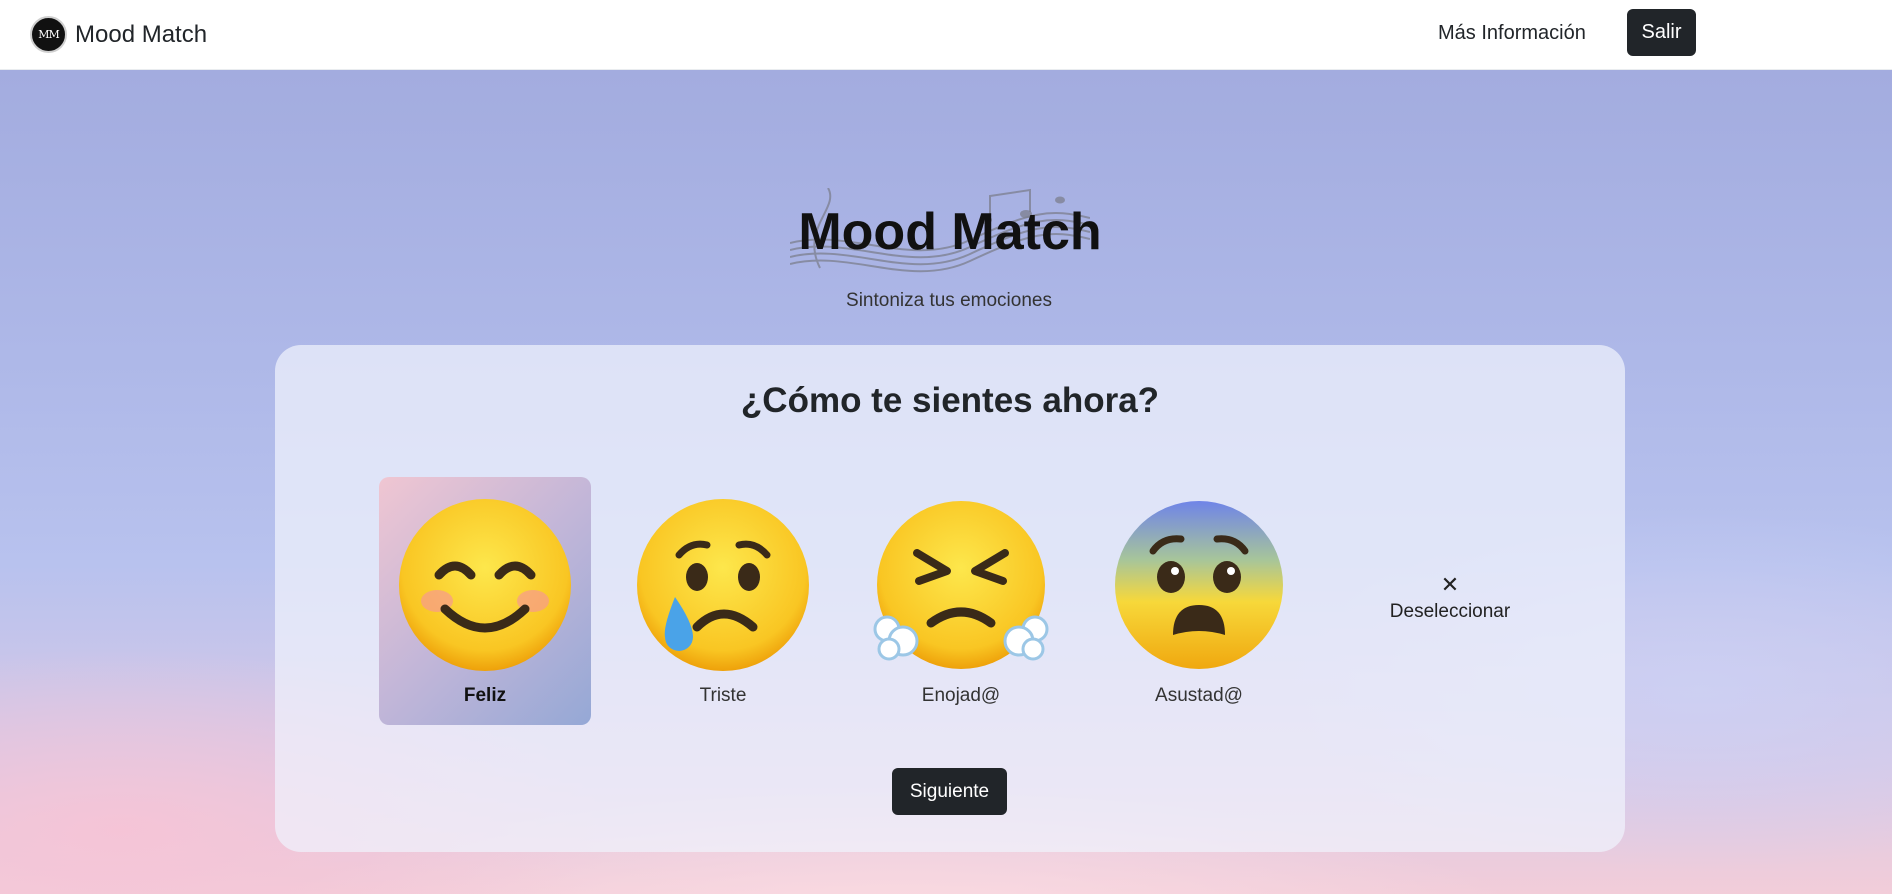 The height and width of the screenshot is (894, 1892). I want to click on page-title: Mood Match, so click(950, 232).